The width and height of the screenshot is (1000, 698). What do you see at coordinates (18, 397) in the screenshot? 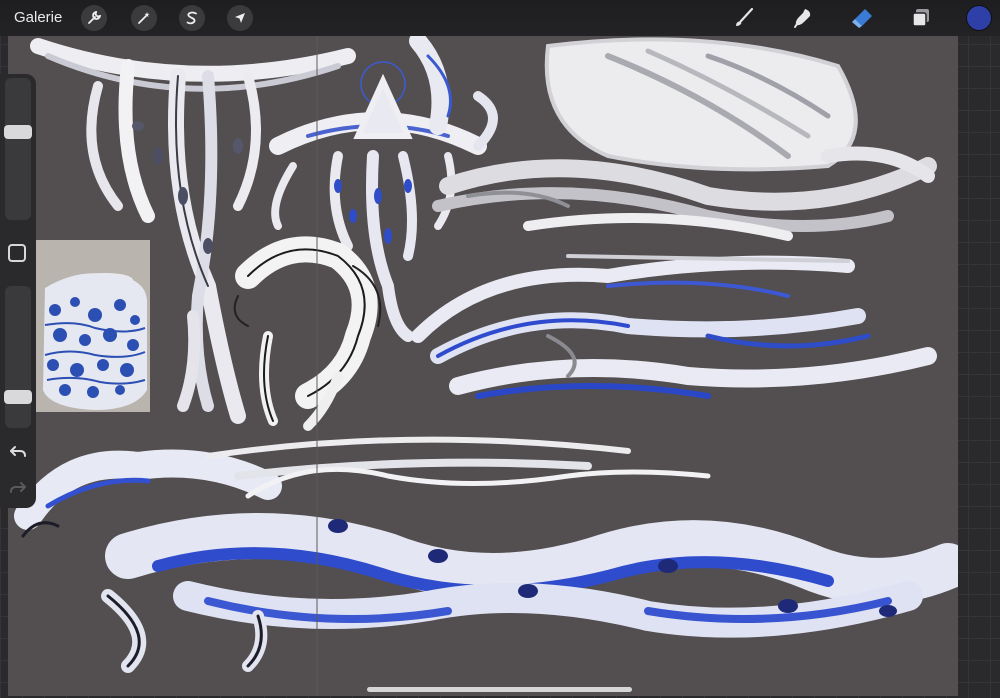
I see `opacity-slider-thumb` at bounding box center [18, 397].